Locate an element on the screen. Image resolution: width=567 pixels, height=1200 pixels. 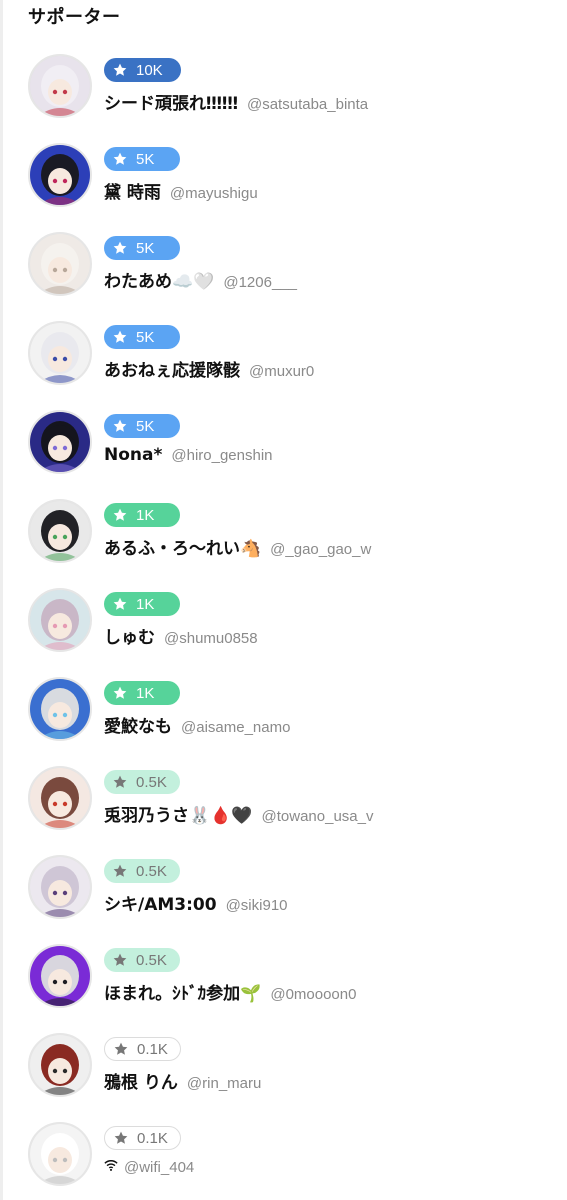
supporter-name-line: 兎羽乃うさ🐰🩸🖤 @towano_usa_v is located at coordinates (238, 814).